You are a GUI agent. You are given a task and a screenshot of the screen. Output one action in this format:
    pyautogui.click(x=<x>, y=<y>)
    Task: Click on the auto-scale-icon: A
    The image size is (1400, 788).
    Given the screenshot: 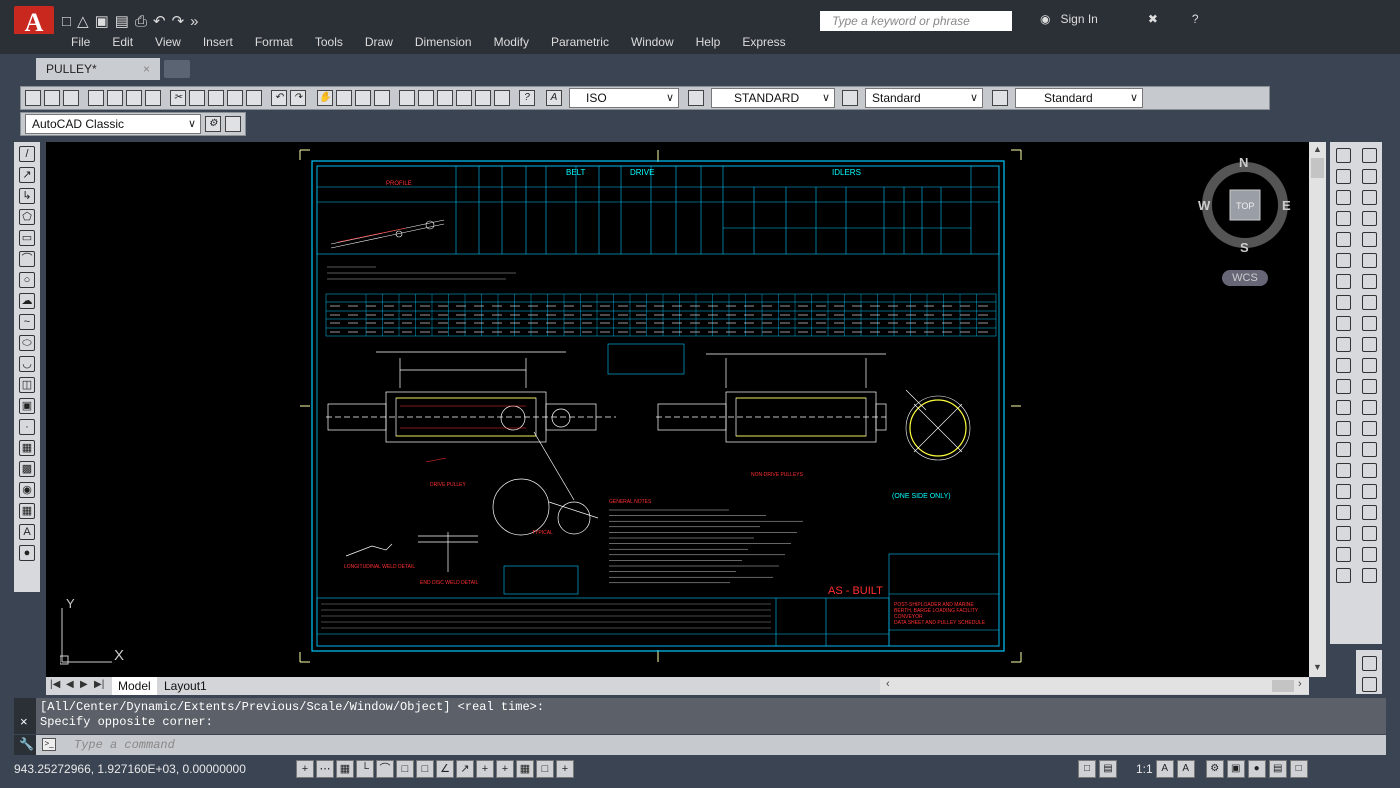 What is the action you would take?
    pyautogui.click(x=1185, y=769)
    